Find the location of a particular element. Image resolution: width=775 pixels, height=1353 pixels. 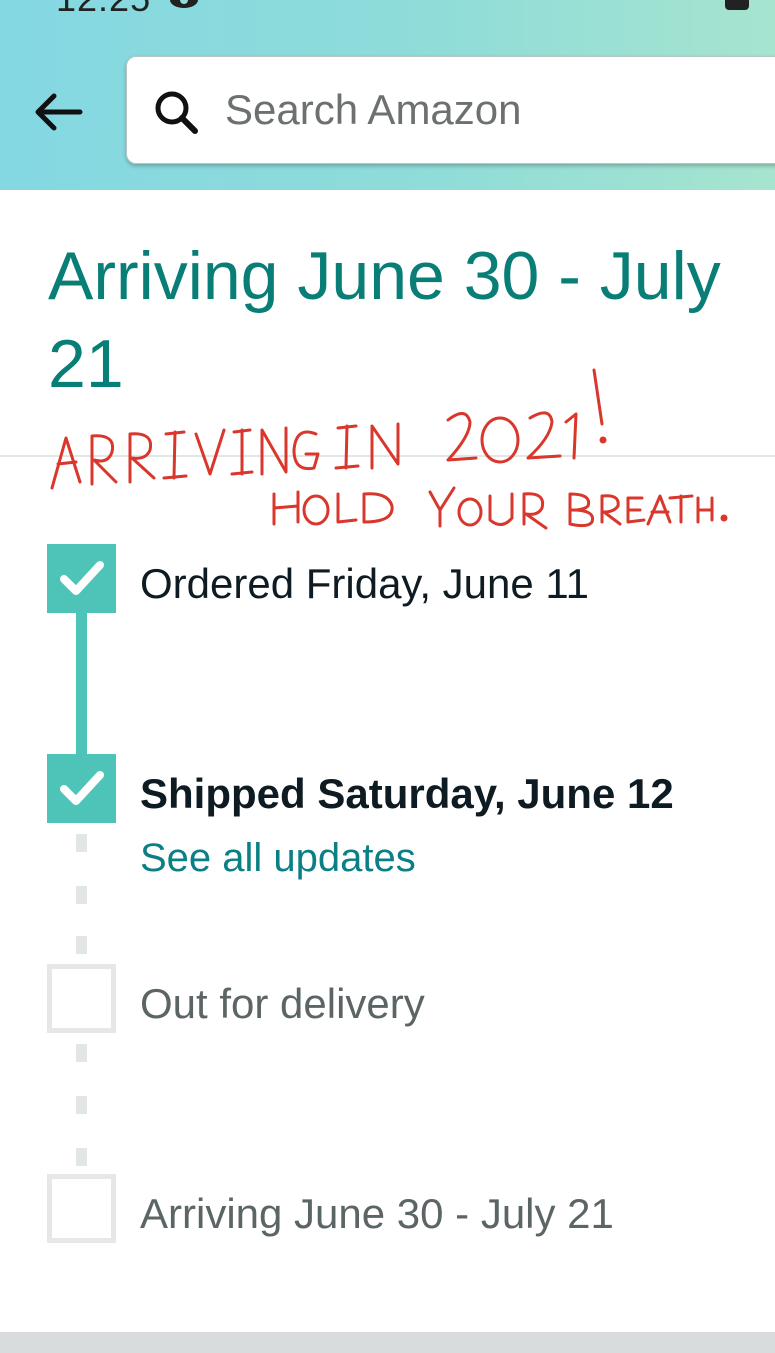

app-header: 12:25 is located at coordinates (387, 95).